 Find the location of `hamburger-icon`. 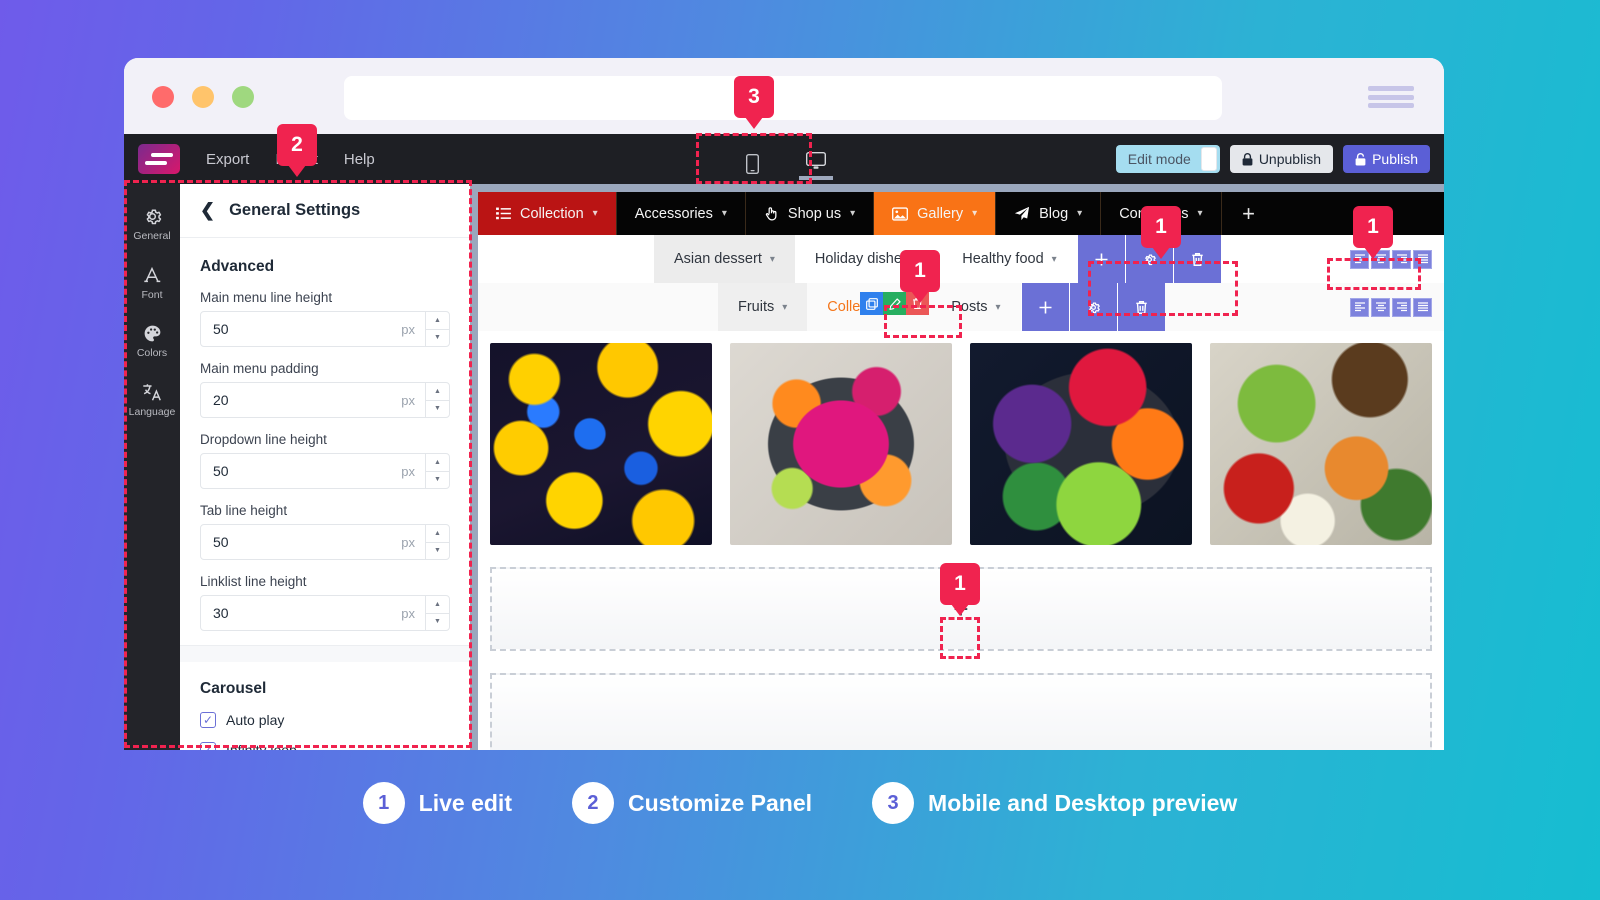

hamburger-icon is located at coordinates (1391, 97).